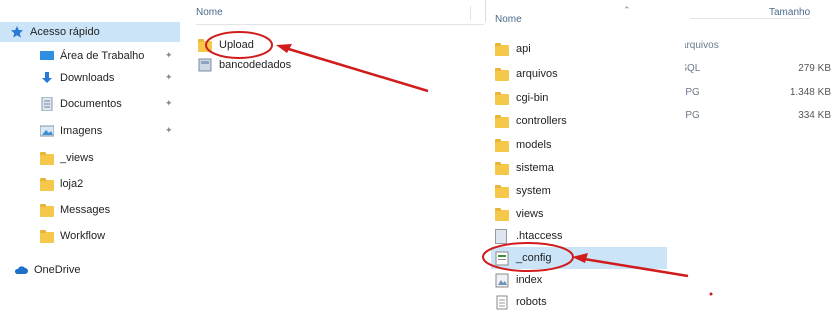 This screenshot has width=839, height=313. Describe the element at coordinates (580, 258) in the screenshot. I see `arrowhead-config` at that location.